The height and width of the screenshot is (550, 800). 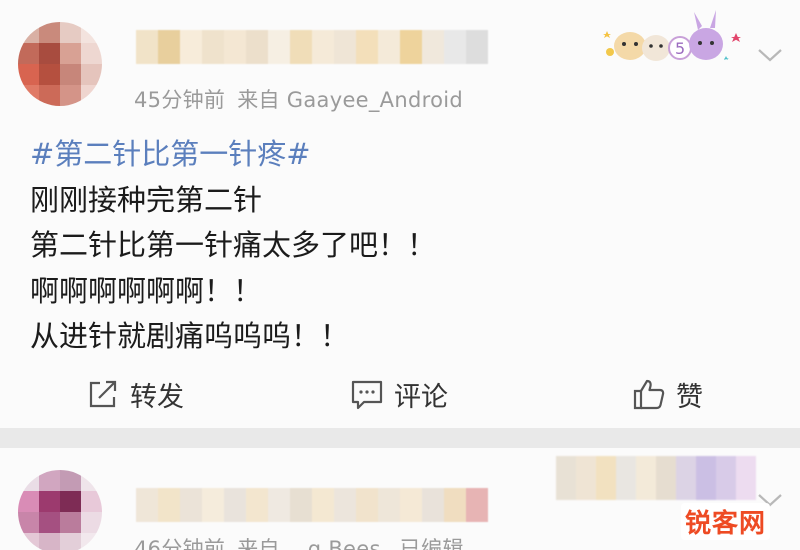 What do you see at coordinates (421, 397) in the screenshot?
I see `comment-label: 评论` at bounding box center [421, 397].